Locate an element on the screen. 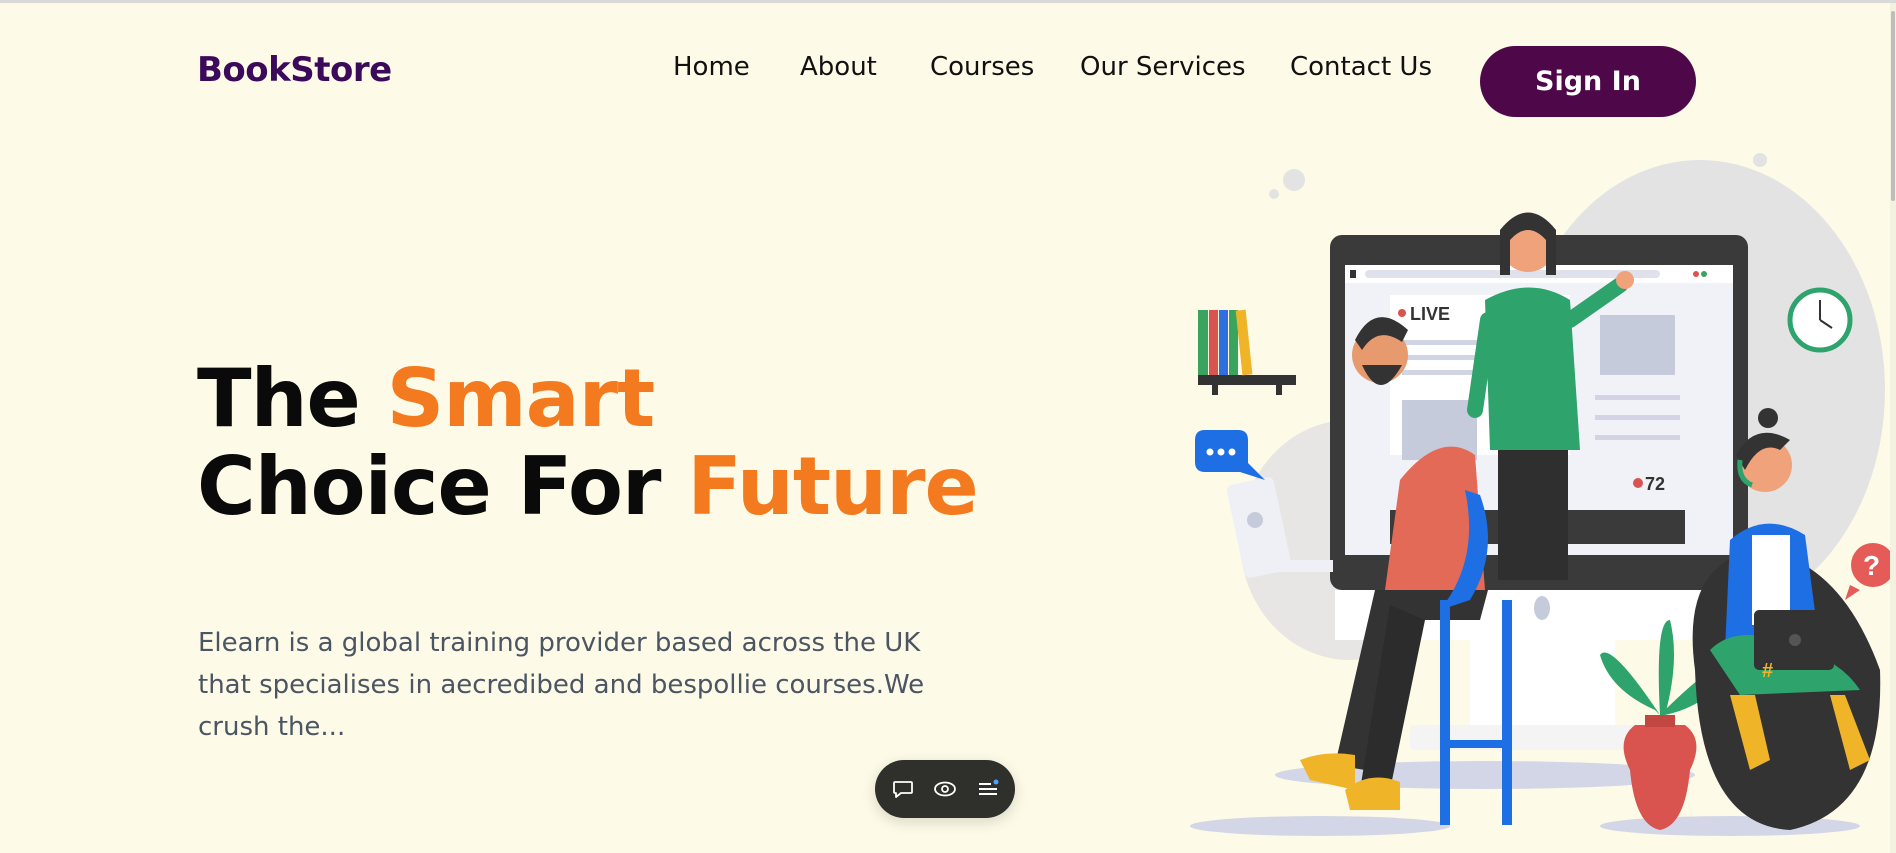 This screenshot has width=1896, height=853. floating-toolbar is located at coordinates (945, 789).